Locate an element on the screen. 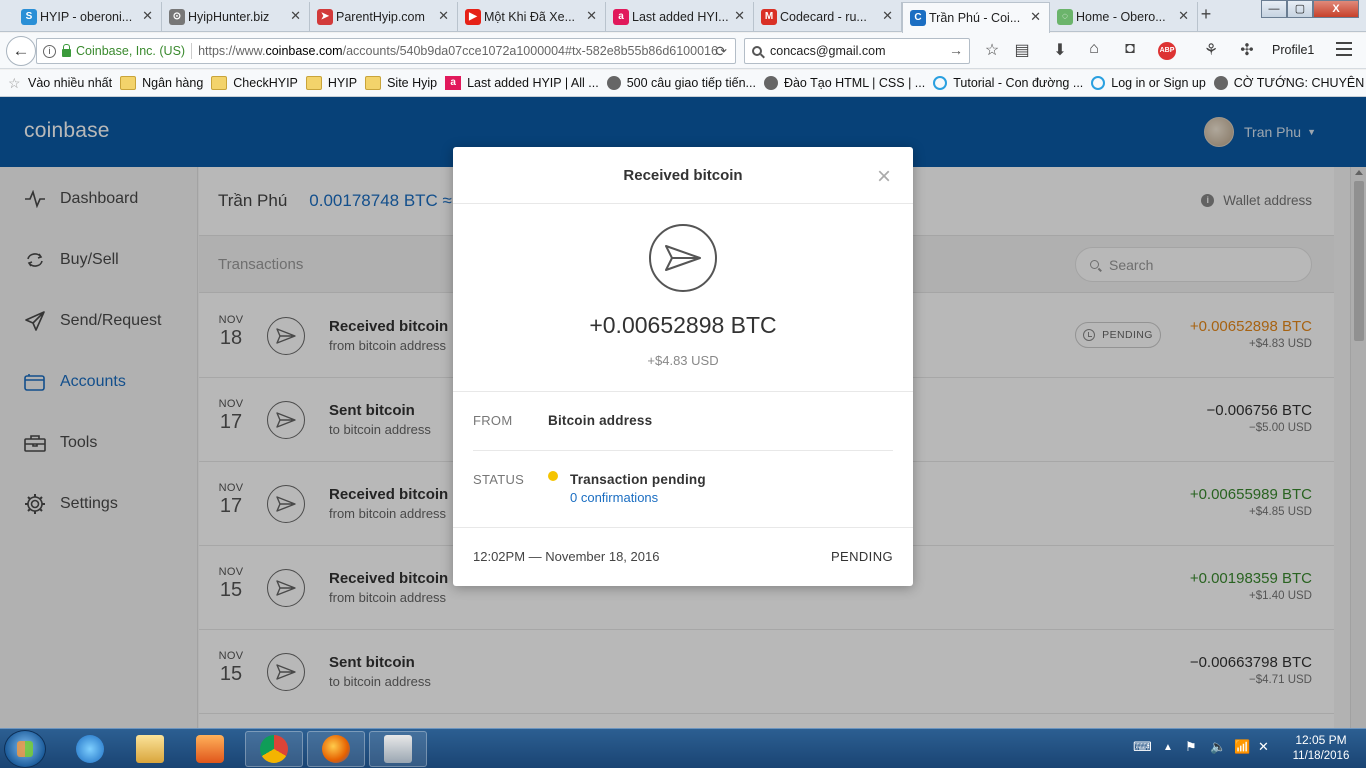 The height and width of the screenshot is (768, 1366). globe-icon is located at coordinates (1220, 83).